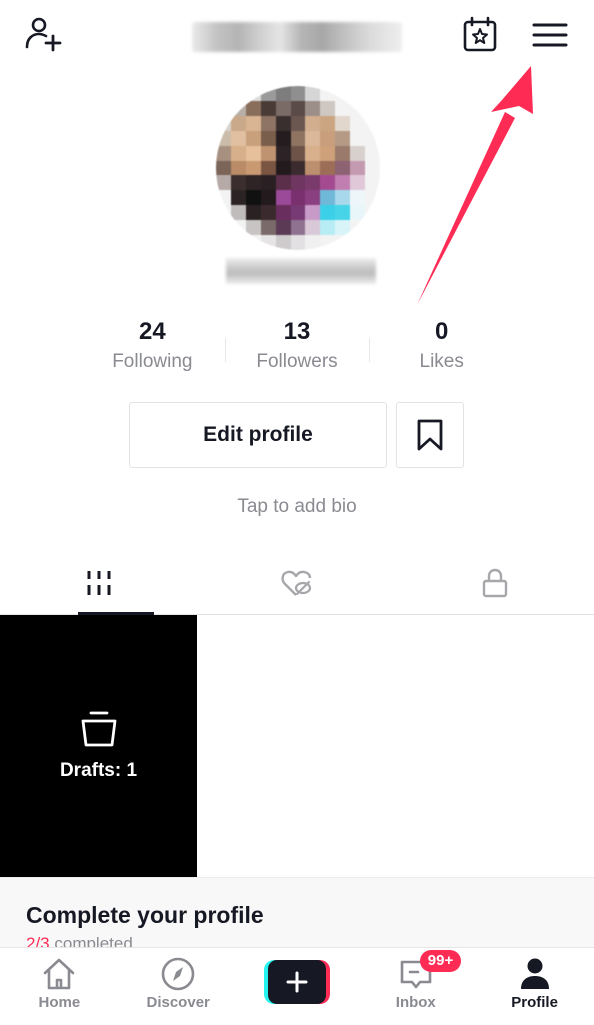 The image size is (594, 1025). Describe the element at coordinates (297, 361) in the screenshot. I see `followers-label: Followers` at that location.